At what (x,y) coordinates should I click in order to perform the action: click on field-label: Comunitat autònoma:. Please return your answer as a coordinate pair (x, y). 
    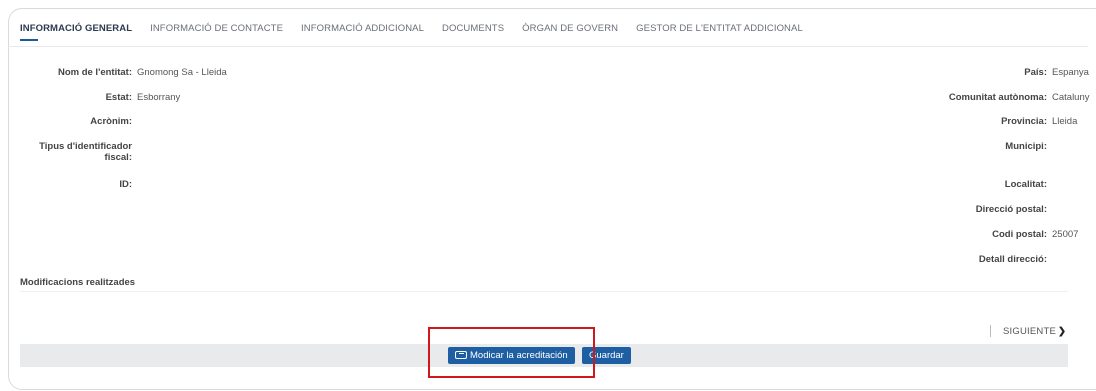
    Looking at the image, I should click on (997, 97).